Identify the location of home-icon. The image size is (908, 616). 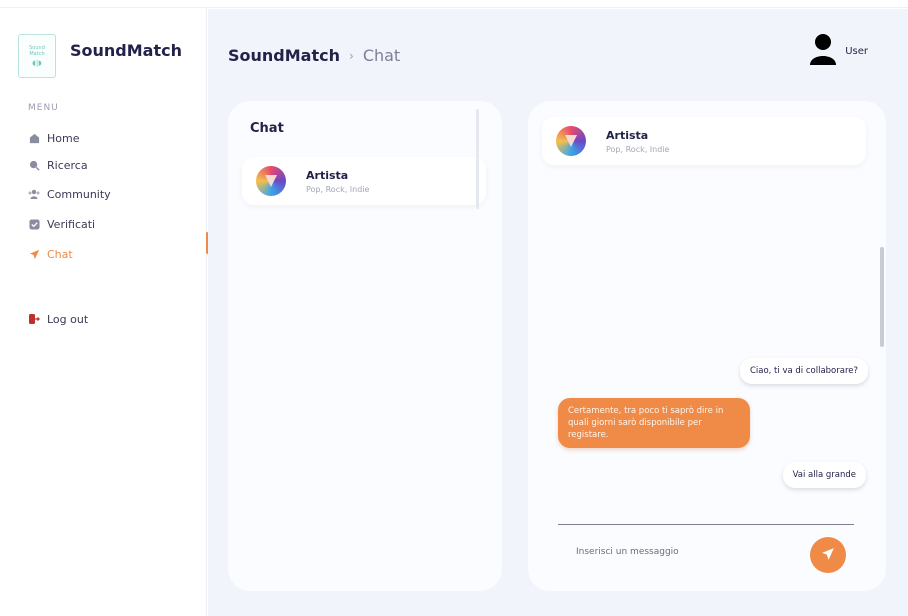
(34, 138).